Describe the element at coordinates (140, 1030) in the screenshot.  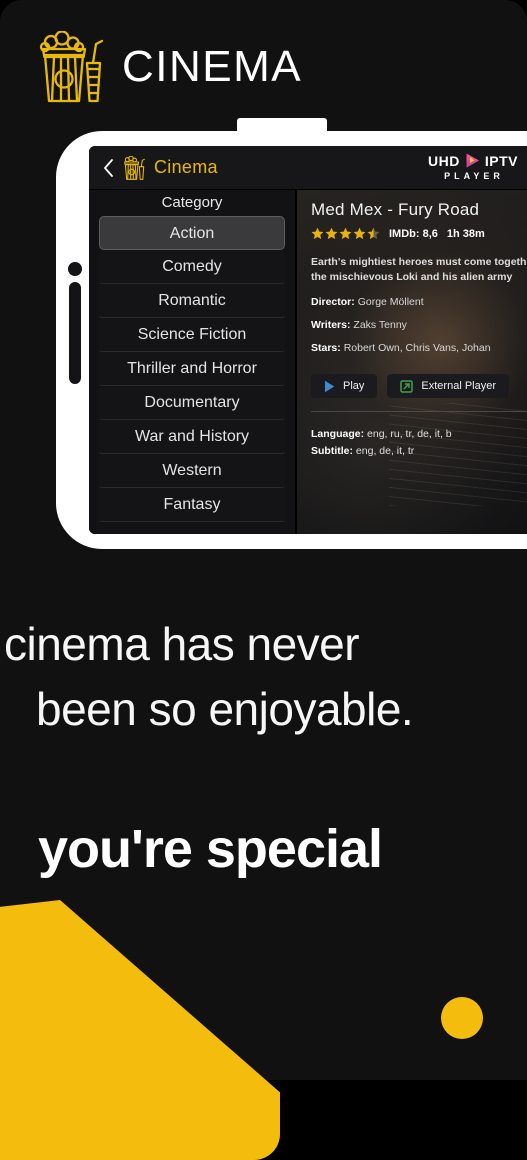
I see `yellow-decor-shape` at that location.